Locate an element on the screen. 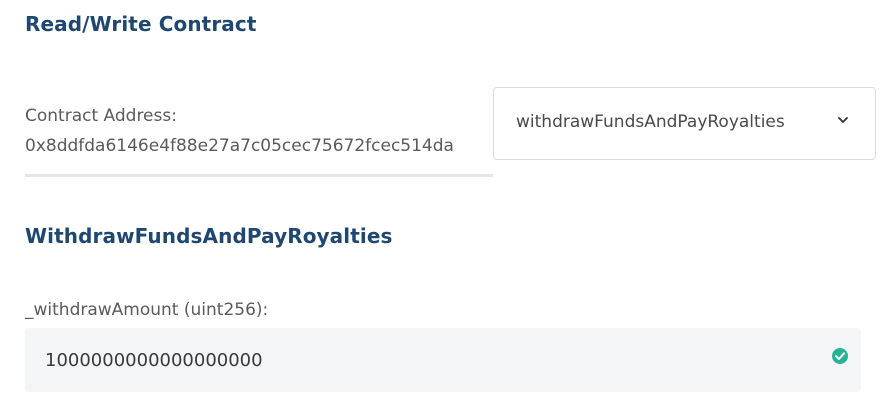 This screenshot has height=414, width=894. function-select-dropdown: withdrawFundsAndPayRoyalties is located at coordinates (684, 123).